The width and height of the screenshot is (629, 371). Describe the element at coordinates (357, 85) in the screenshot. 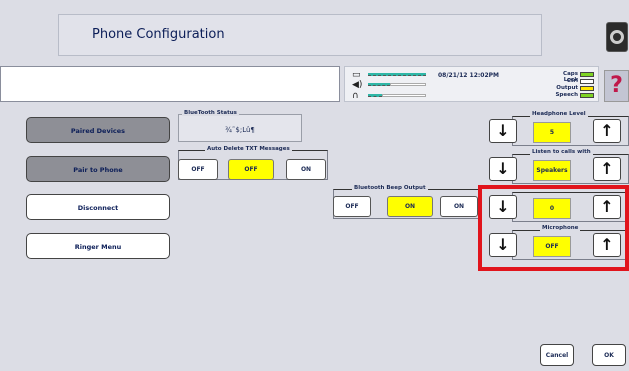

I see `speaker-icon: ◀)` at that location.